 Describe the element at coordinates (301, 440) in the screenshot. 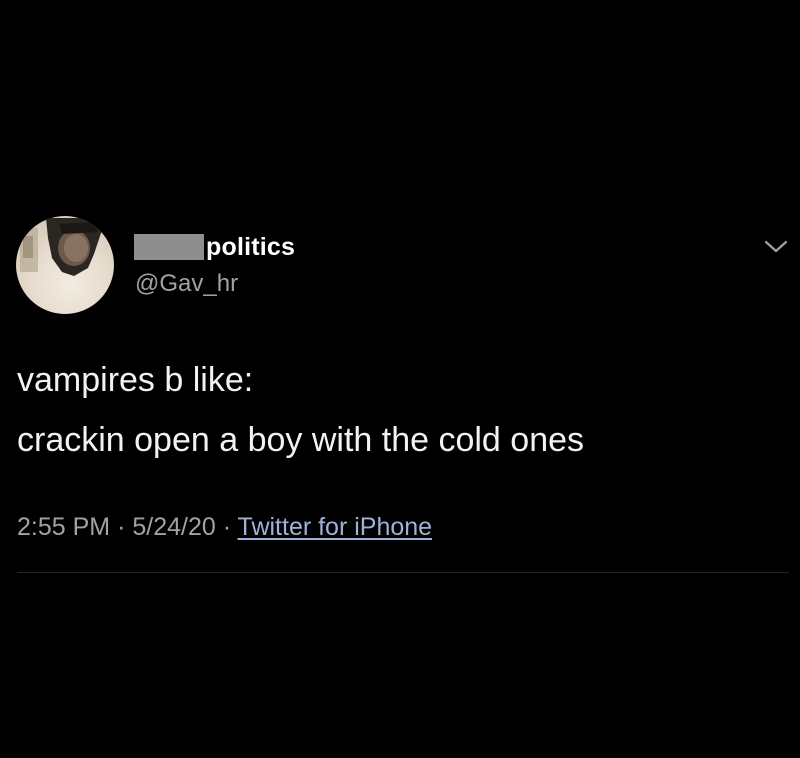

I see `tweet-text-line: crackin open a boy with the cold ones` at that location.